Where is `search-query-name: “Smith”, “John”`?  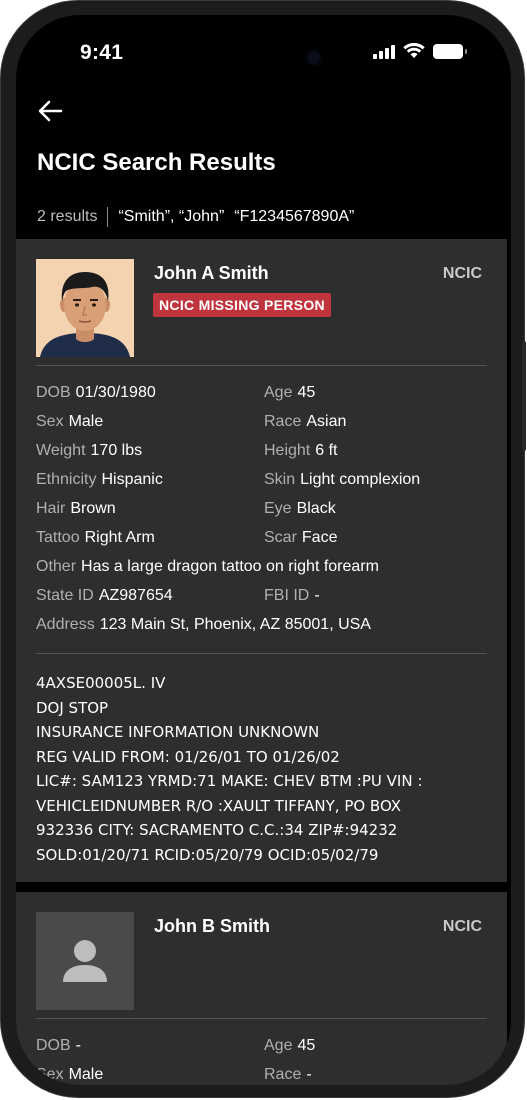
search-query-name: “Smith”, “John” is located at coordinates (171, 216).